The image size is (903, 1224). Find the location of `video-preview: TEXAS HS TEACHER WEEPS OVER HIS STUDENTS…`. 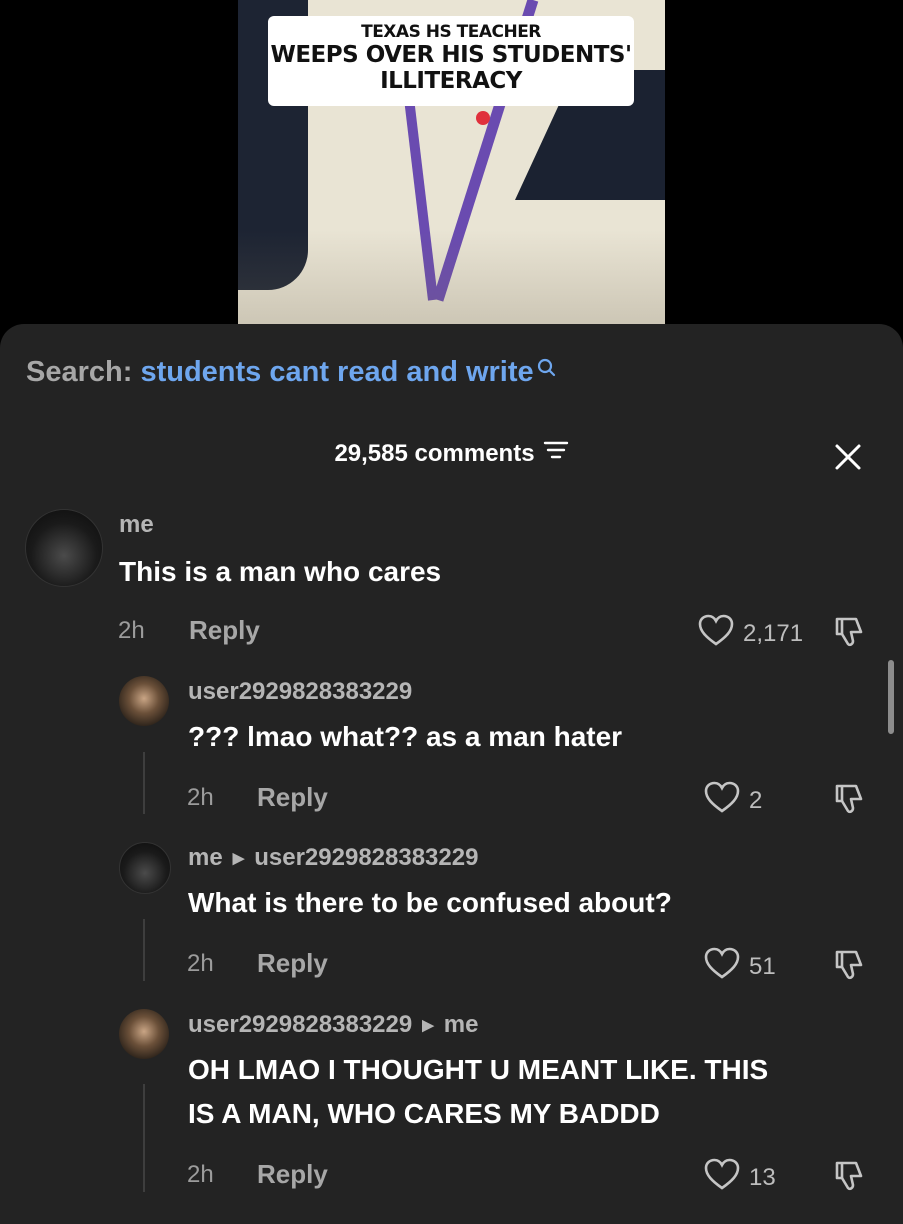

video-preview: TEXAS HS TEACHER WEEPS OVER HIS STUDENTS… is located at coordinates (451, 162).